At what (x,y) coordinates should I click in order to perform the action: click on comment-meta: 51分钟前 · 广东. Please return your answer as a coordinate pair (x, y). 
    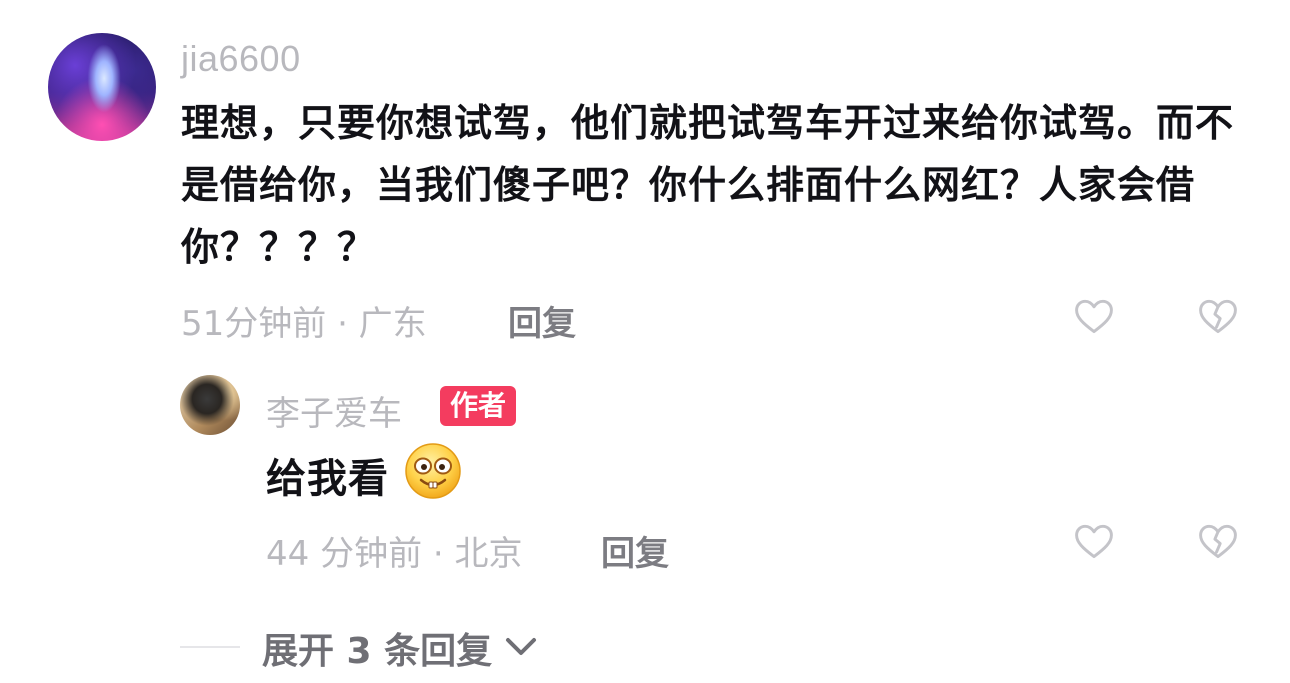
    Looking at the image, I should click on (304, 324).